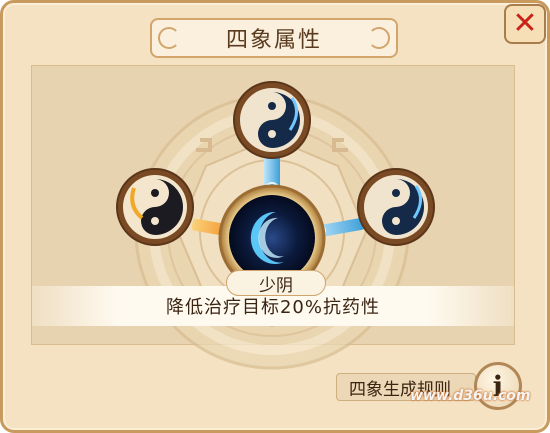 The image size is (550, 433). Describe the element at coordinates (470, 396) in the screenshot. I see `watermark: www.d36u.com` at that location.